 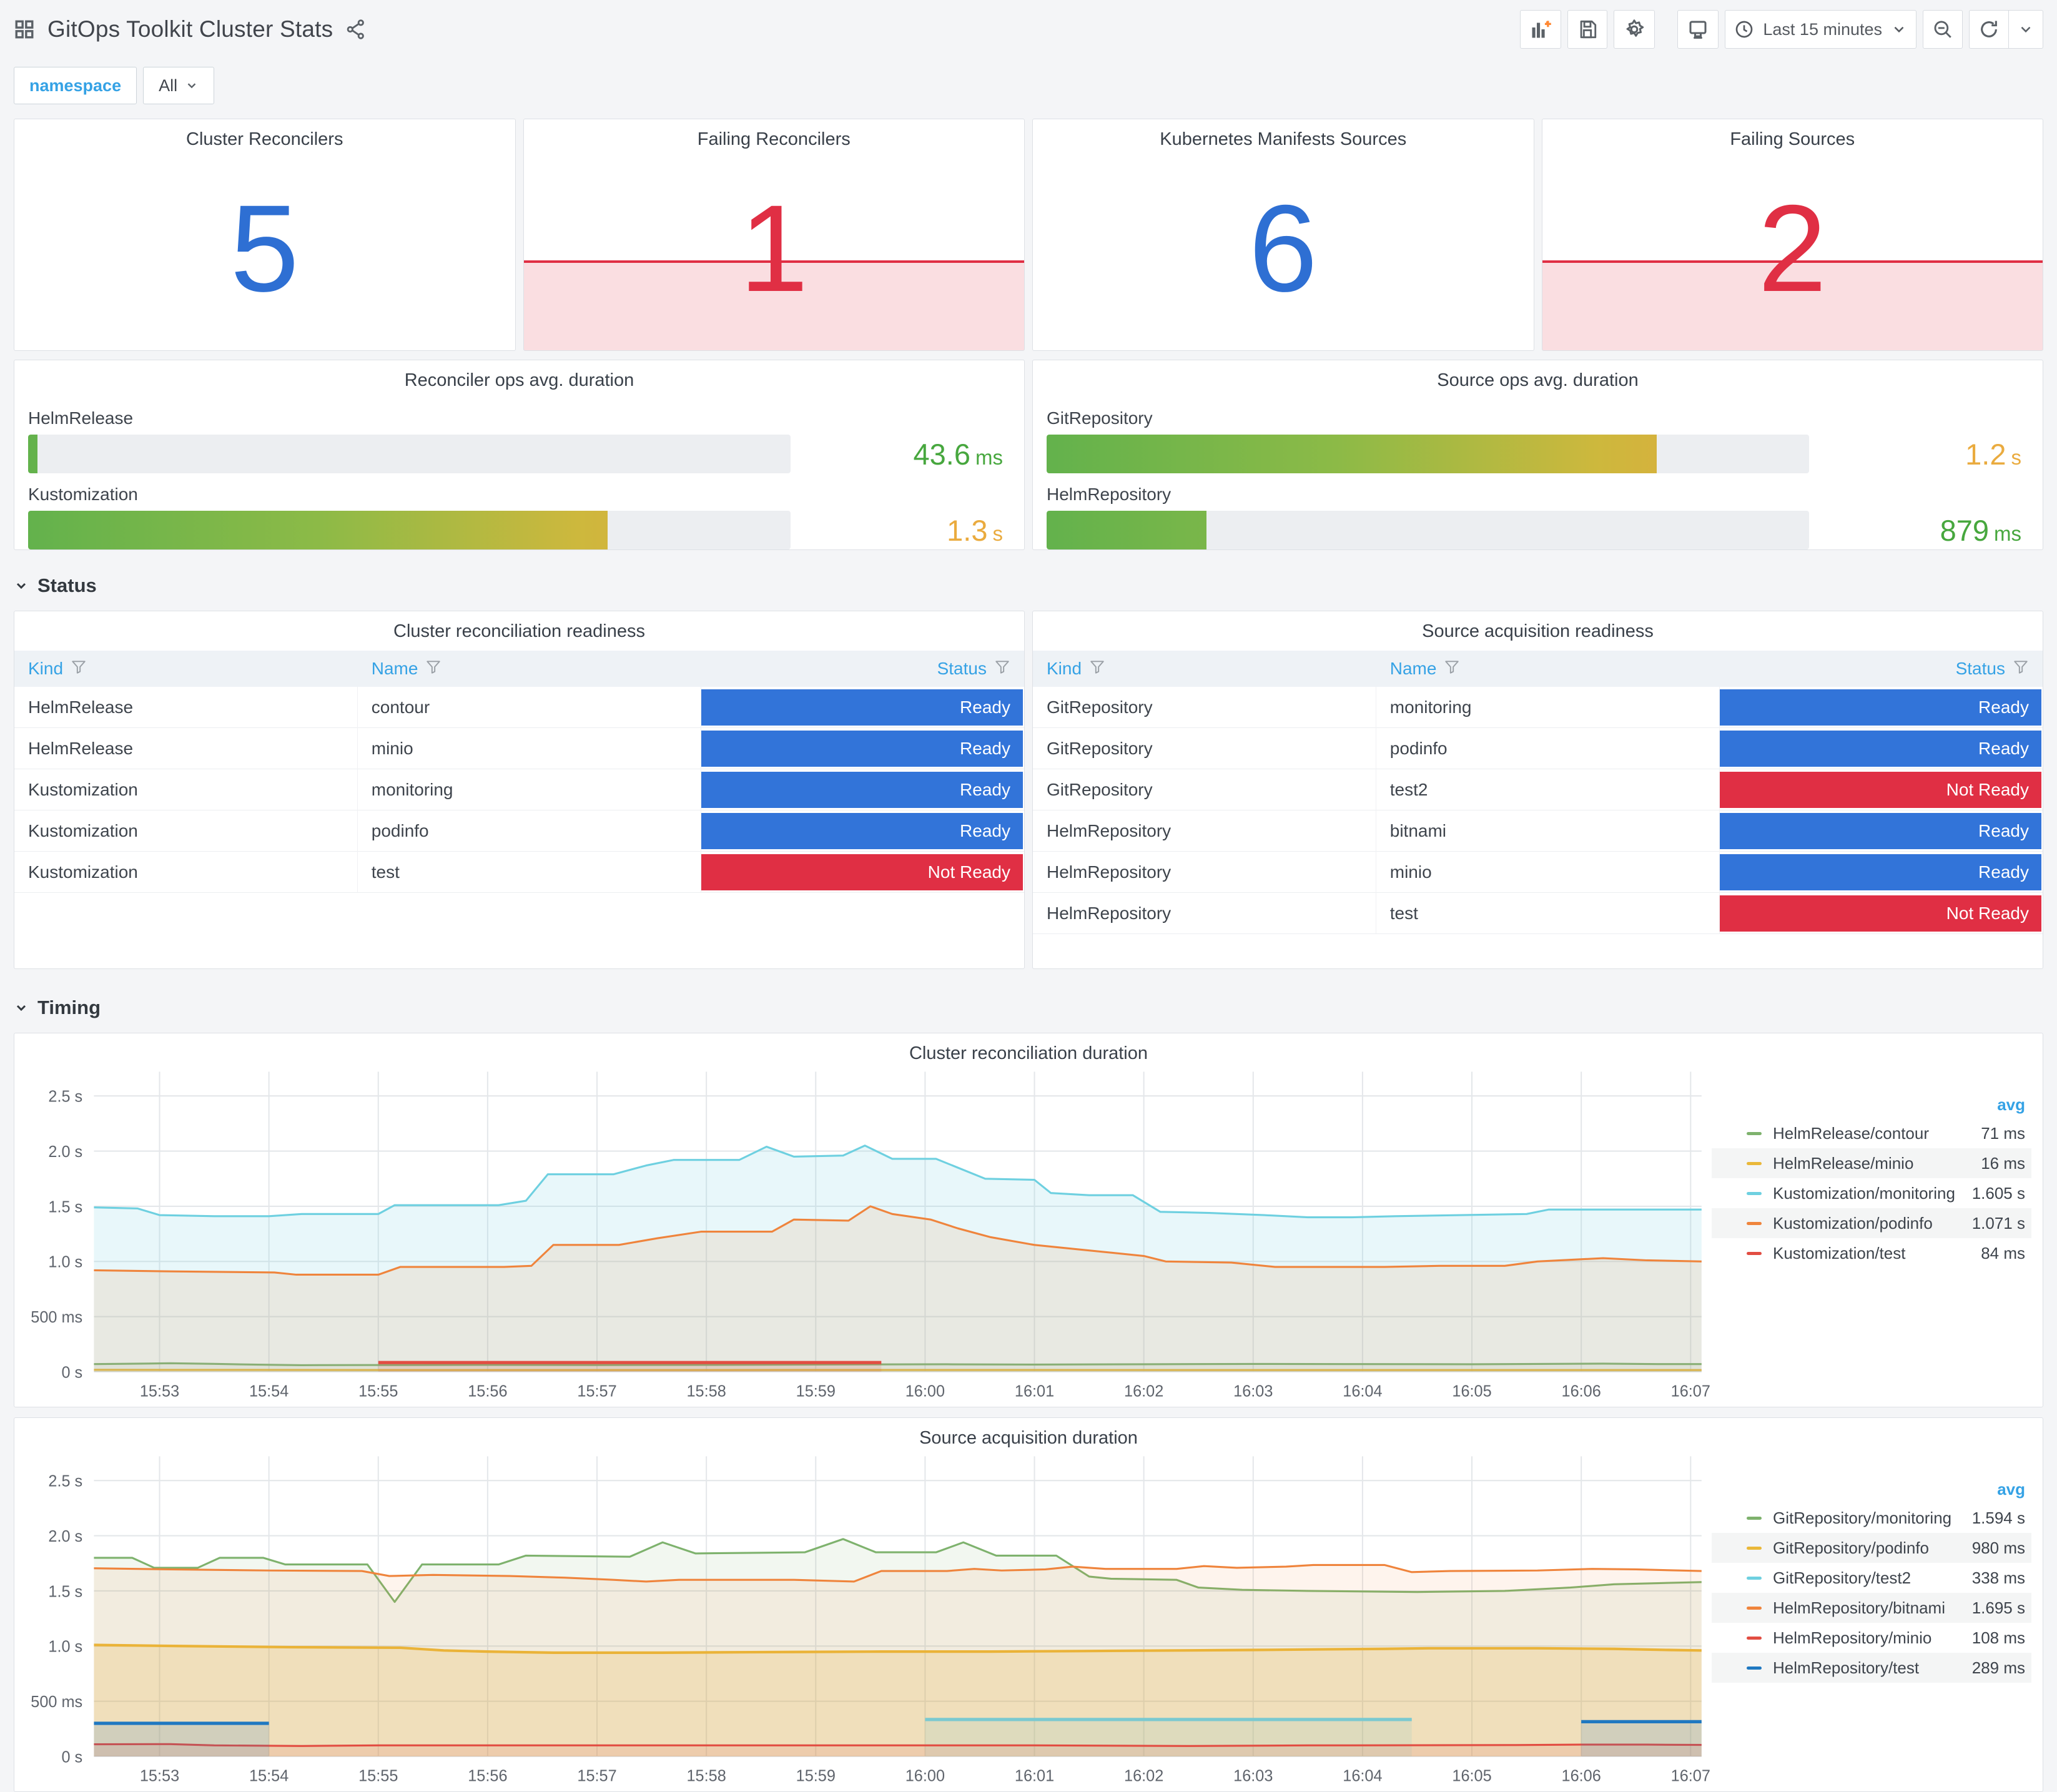 I want to click on tv-kiosk-button, so click(x=1698, y=29).